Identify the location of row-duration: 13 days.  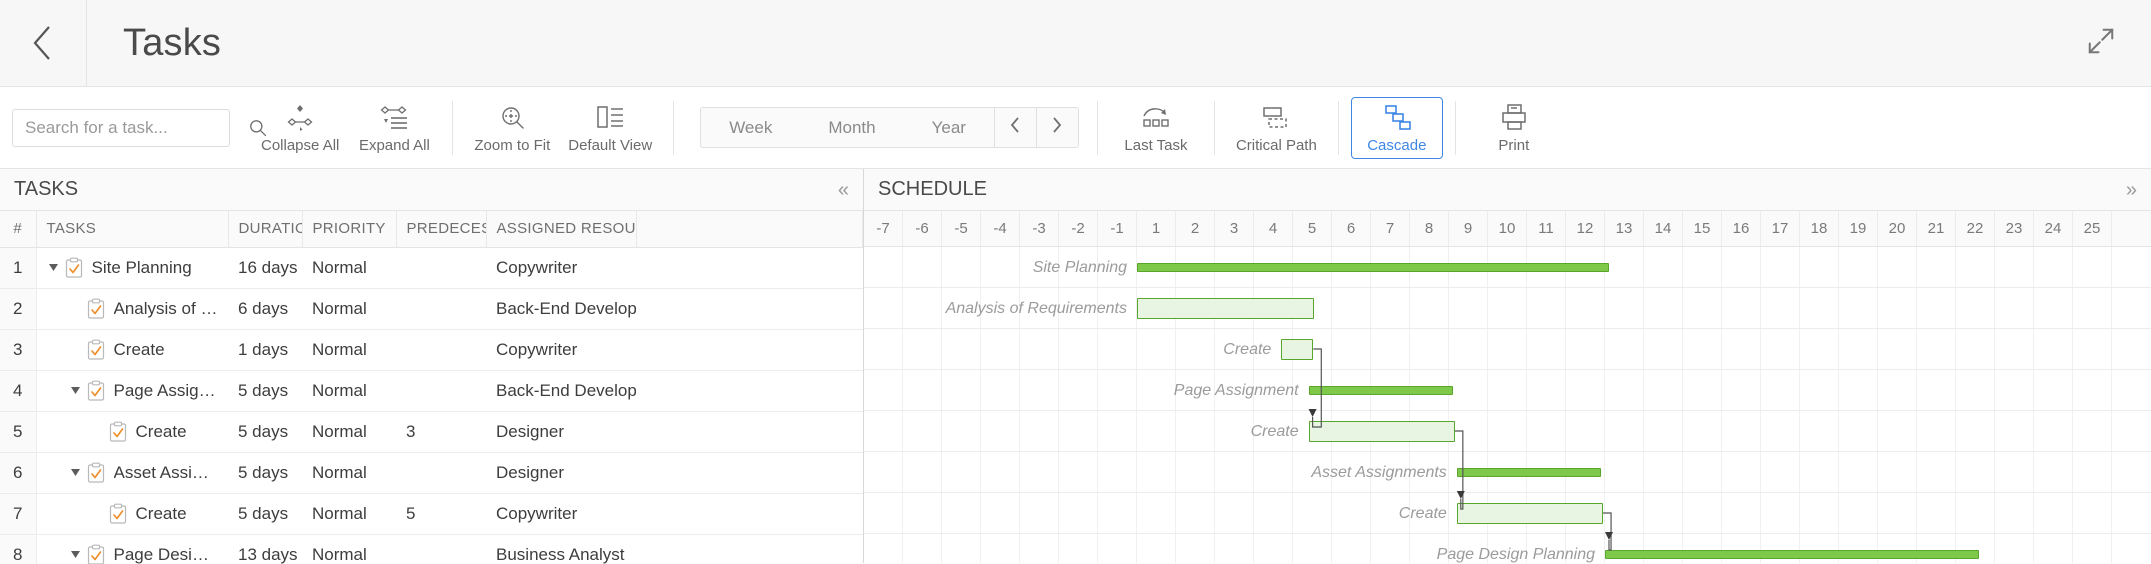
(265, 549).